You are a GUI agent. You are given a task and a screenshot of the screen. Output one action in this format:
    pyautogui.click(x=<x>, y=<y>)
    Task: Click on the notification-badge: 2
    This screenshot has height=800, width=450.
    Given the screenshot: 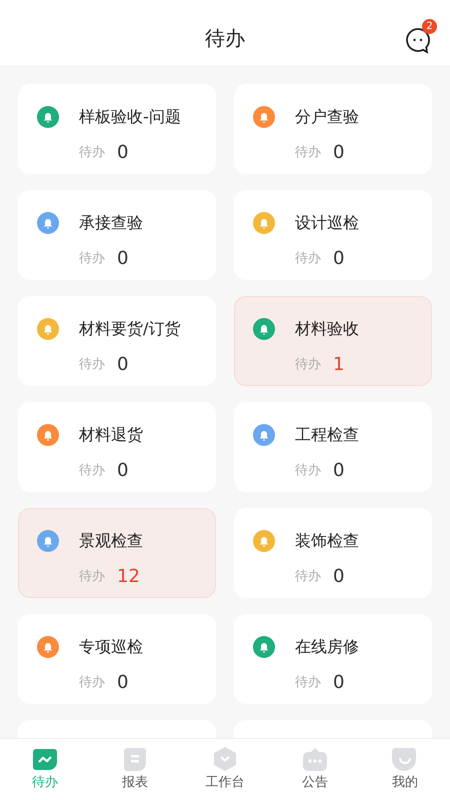 What is the action you would take?
    pyautogui.click(x=429, y=26)
    